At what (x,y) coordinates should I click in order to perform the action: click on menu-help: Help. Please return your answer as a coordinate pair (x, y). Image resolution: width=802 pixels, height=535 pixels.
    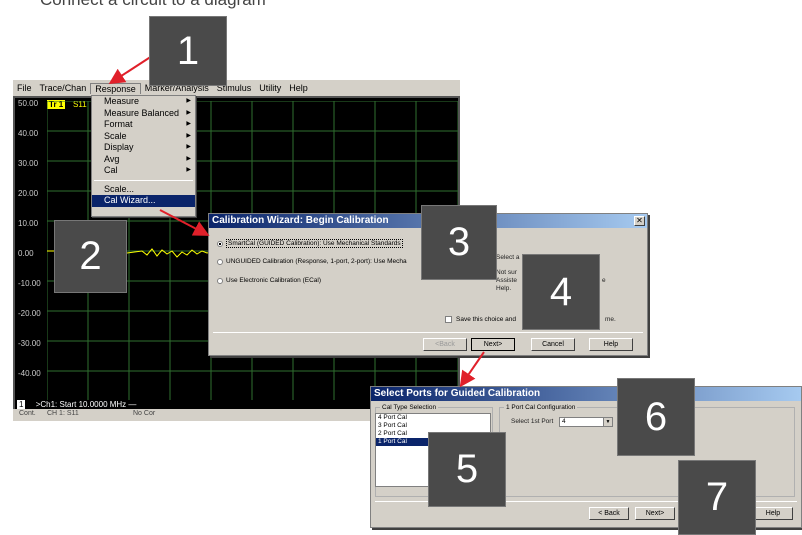
    Looking at the image, I should click on (298, 88).